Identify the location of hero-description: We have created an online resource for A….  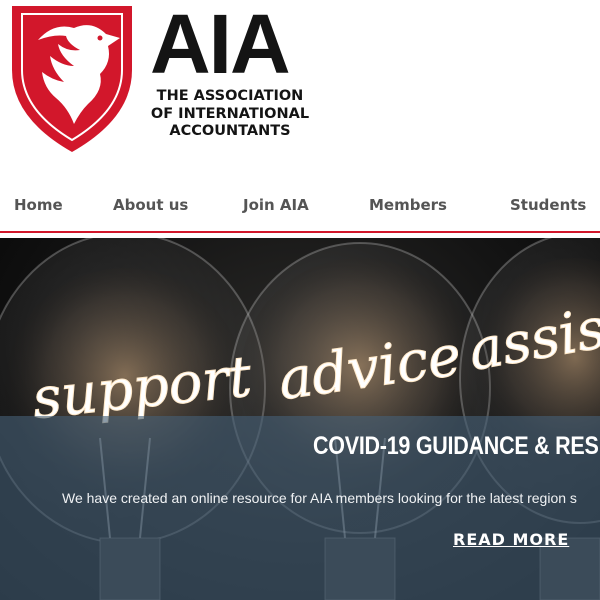
(319, 498).